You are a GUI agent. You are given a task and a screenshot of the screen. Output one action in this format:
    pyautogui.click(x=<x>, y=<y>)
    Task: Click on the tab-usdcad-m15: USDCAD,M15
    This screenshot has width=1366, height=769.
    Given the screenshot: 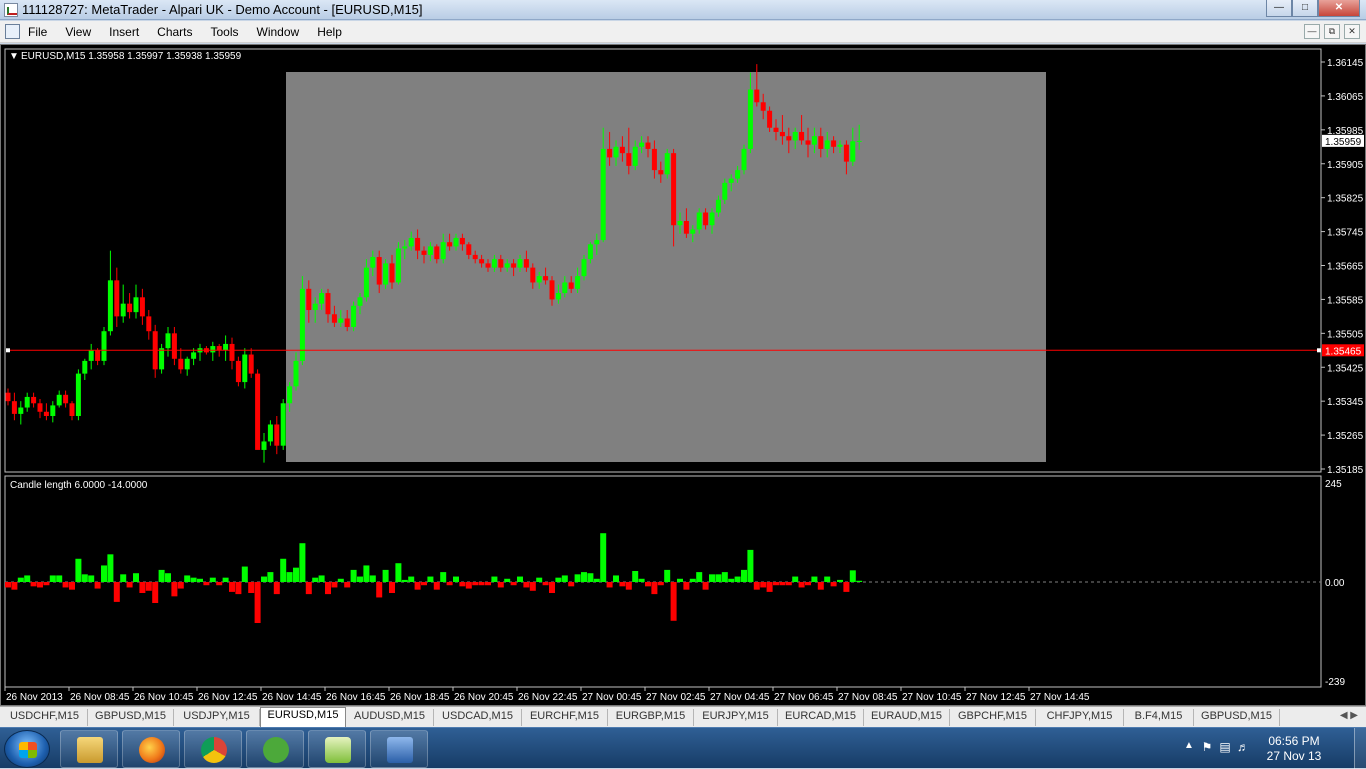 What is the action you would take?
    pyautogui.click(x=478, y=717)
    